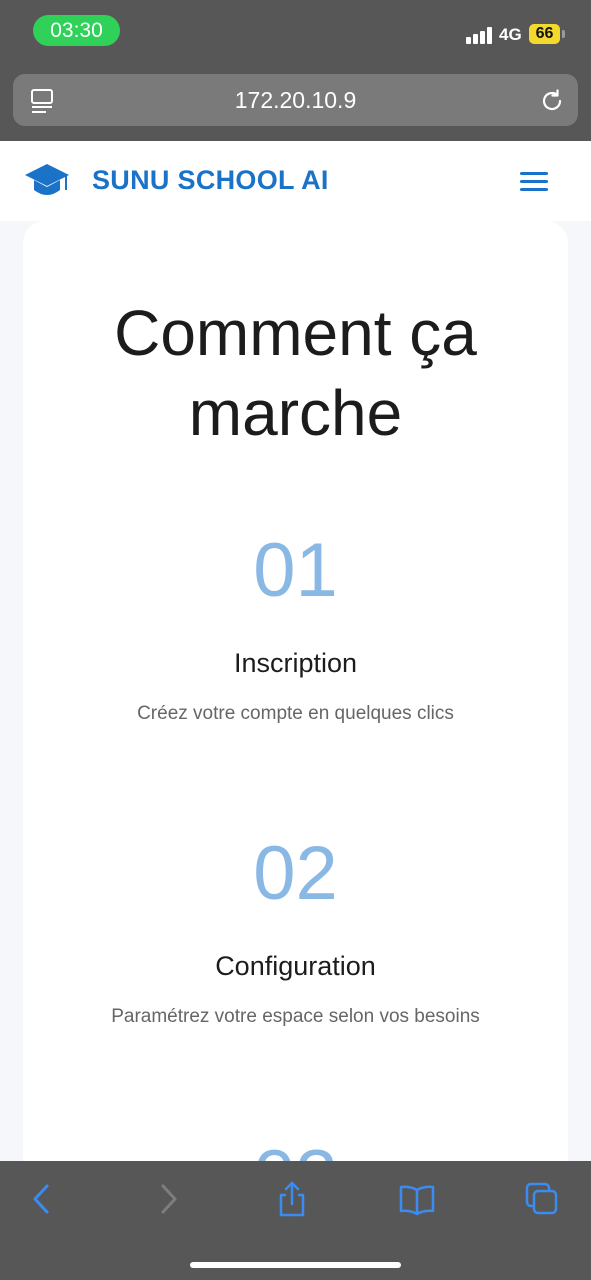 This screenshot has height=1280, width=591. I want to click on hamburger-menu-icon, so click(534, 182).